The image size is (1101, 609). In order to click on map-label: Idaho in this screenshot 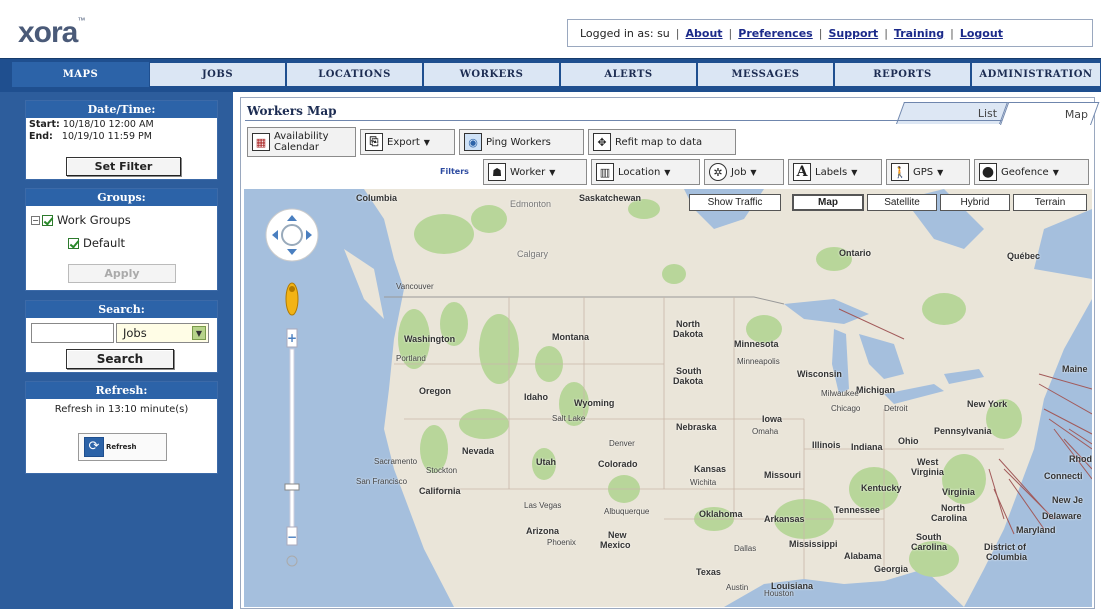, I will do `click(536, 397)`.